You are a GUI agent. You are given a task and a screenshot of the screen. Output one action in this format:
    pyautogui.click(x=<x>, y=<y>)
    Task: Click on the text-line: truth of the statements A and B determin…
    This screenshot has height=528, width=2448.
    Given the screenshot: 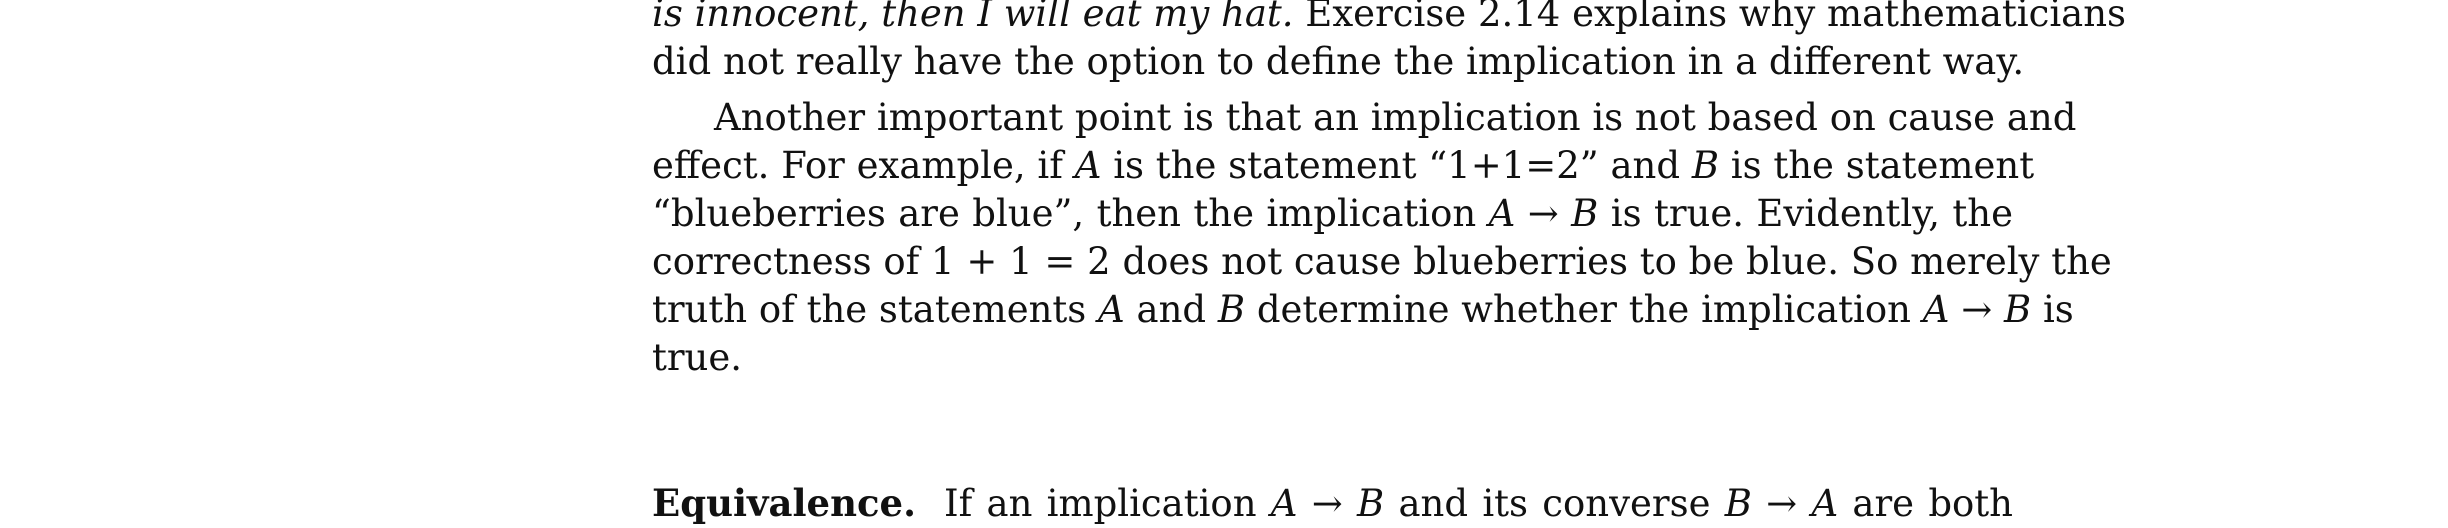 What is the action you would take?
    pyautogui.click(x=1363, y=310)
    